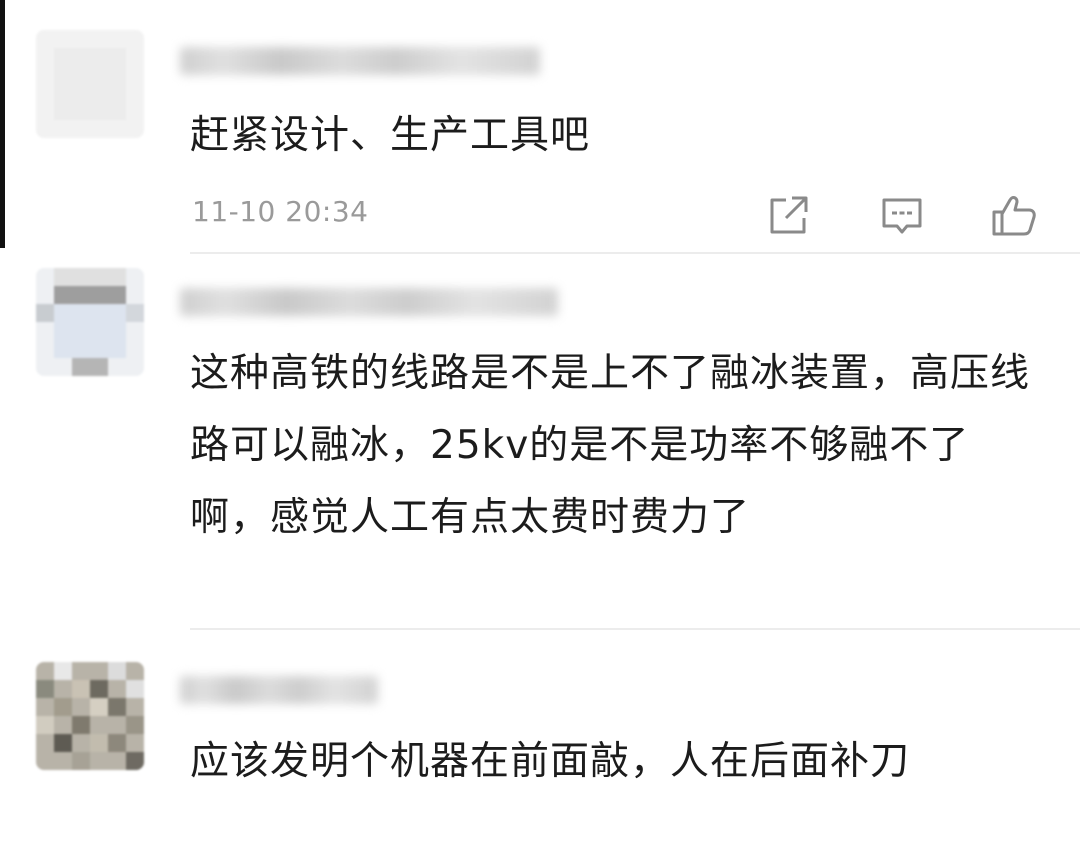  I want to click on share-icon, so click(789, 215).